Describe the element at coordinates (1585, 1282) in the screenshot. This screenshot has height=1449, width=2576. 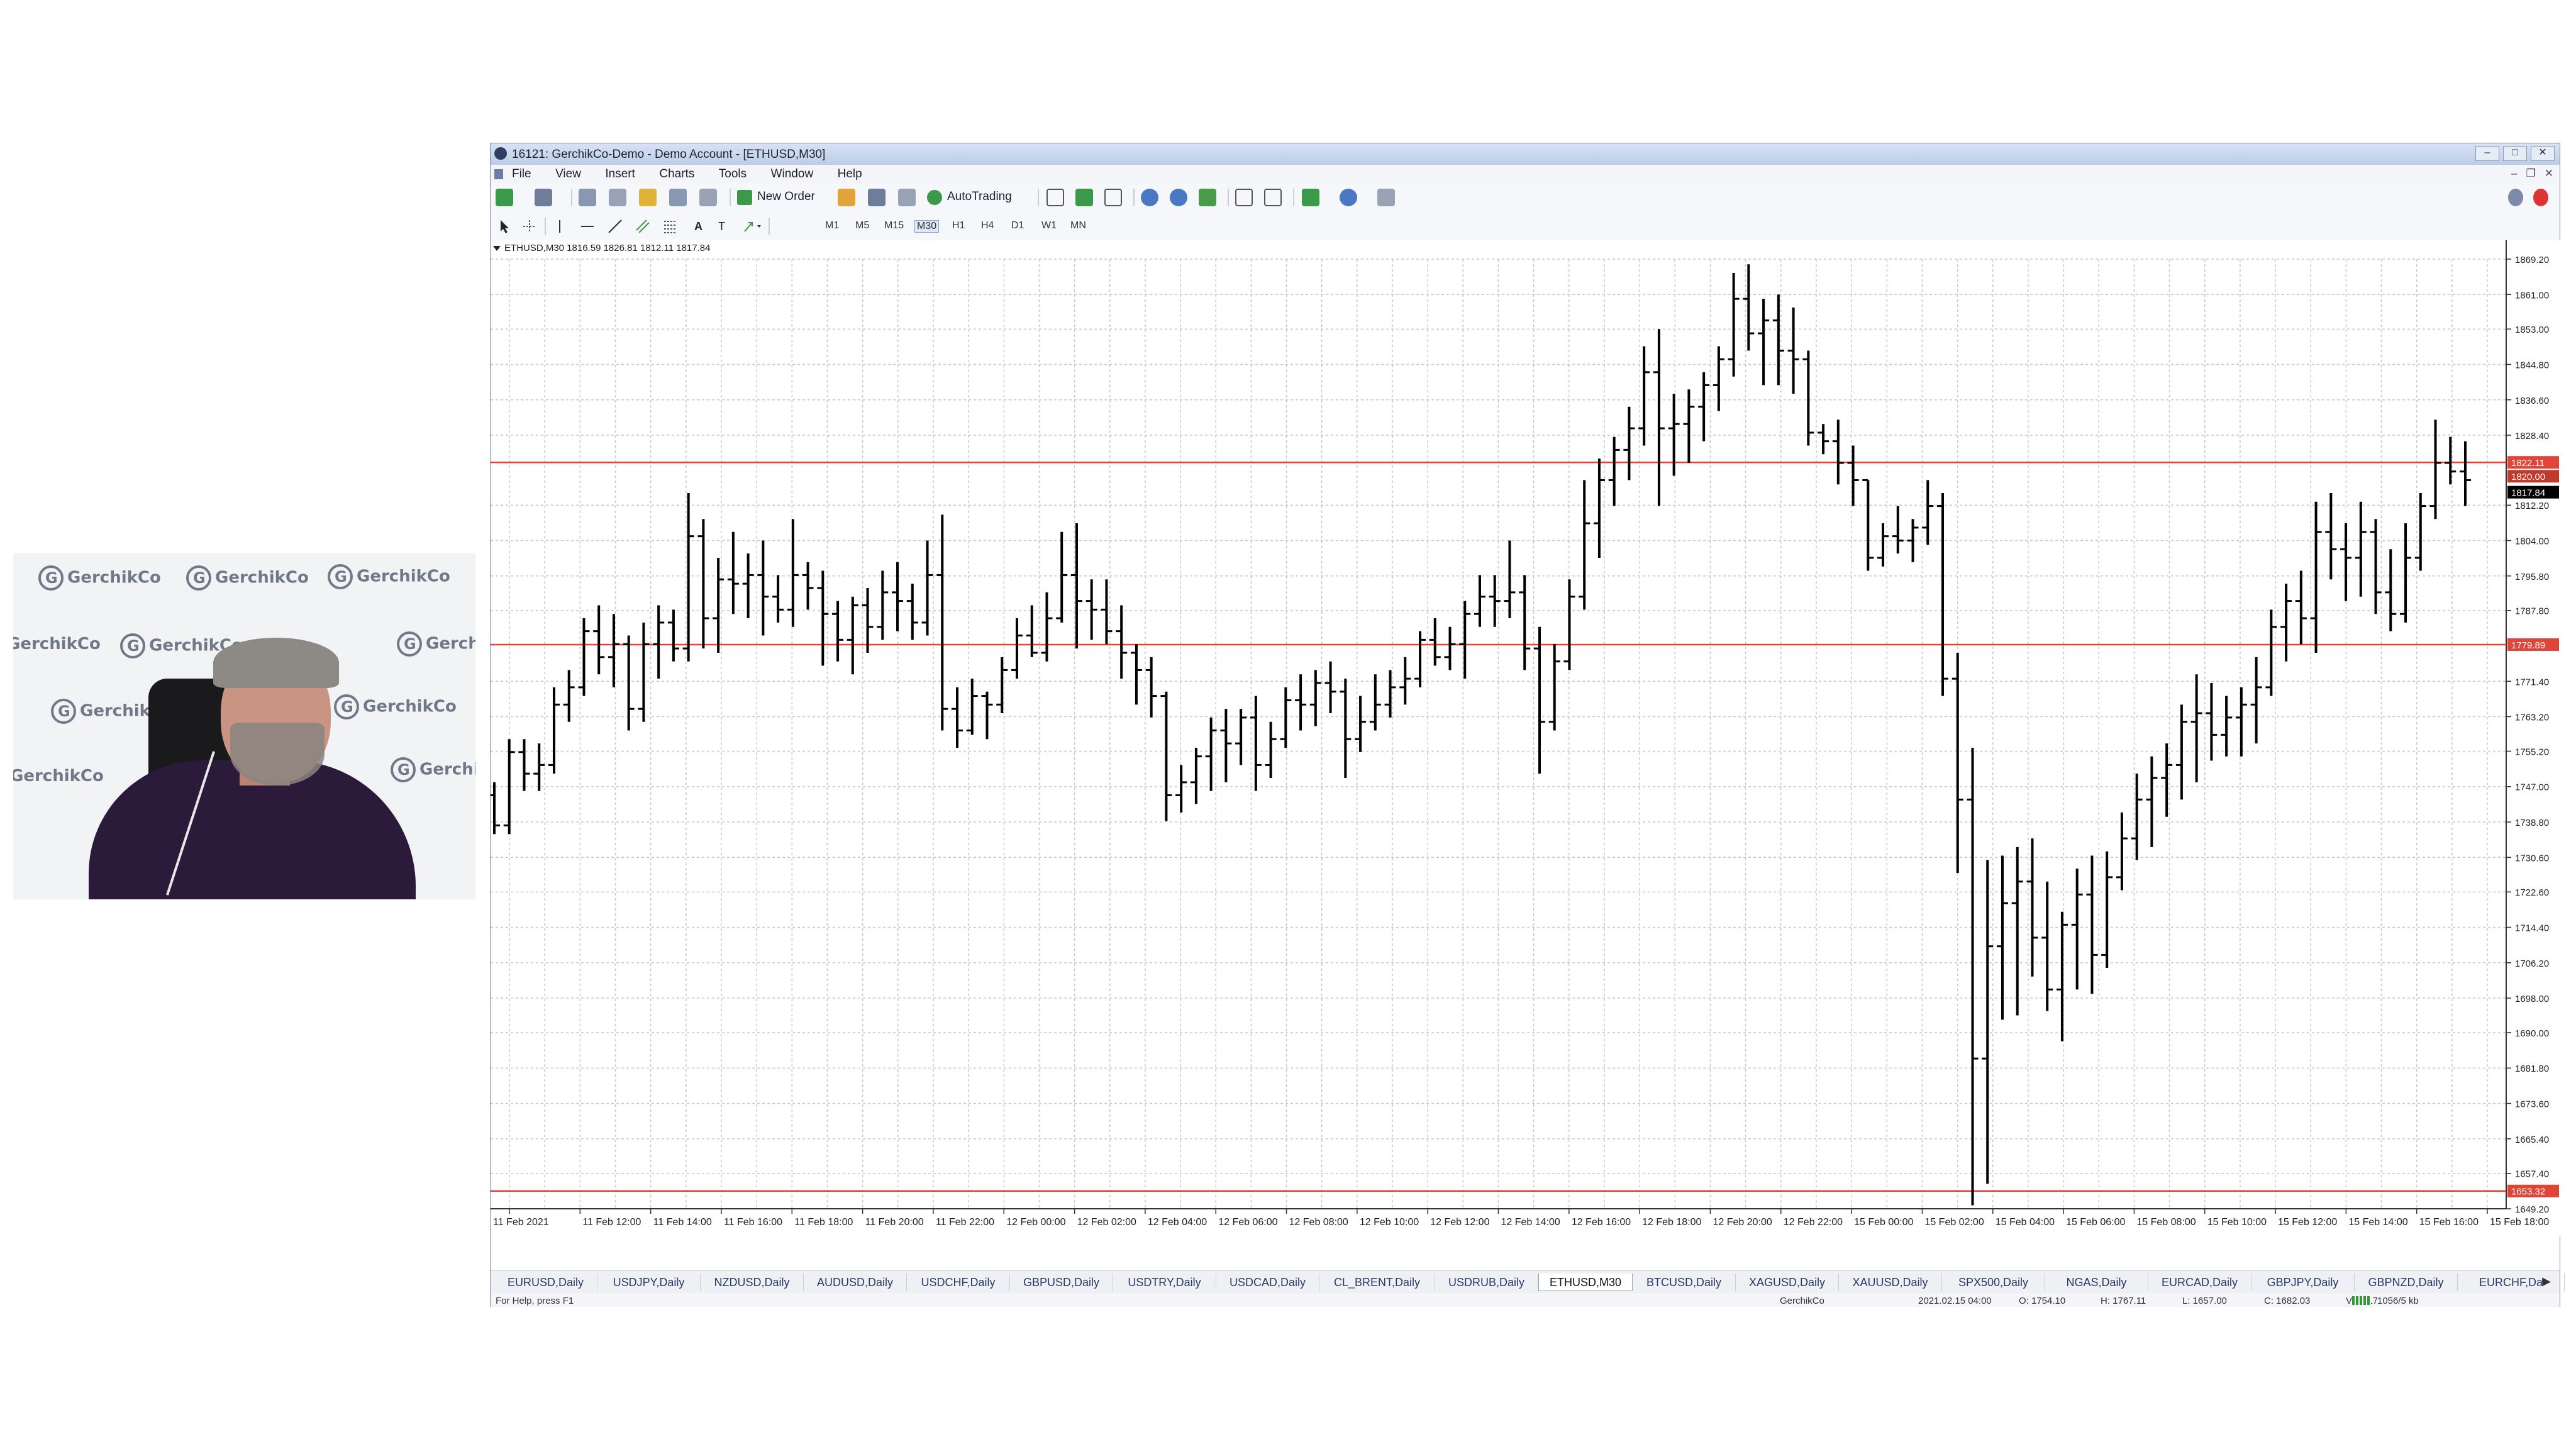
I see `tab-ethusd-m30: ETHUSD,M30` at that location.